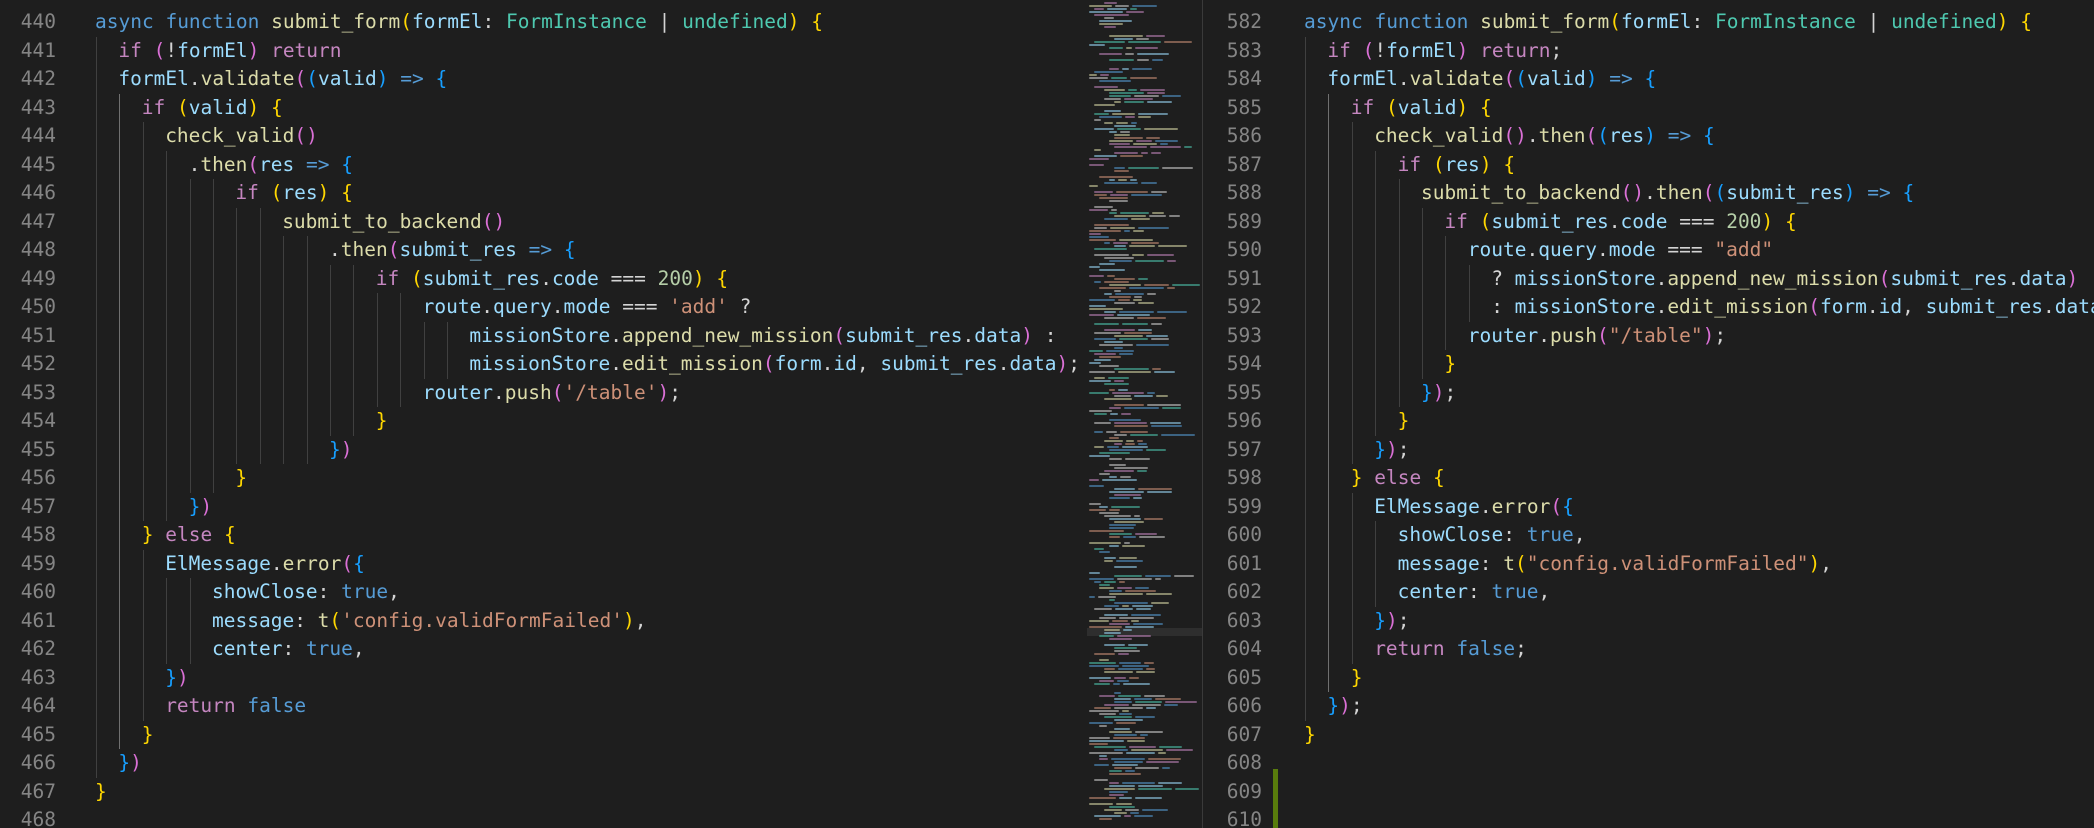  Describe the element at coordinates (38, 477) in the screenshot. I see `line-number: 456` at that location.